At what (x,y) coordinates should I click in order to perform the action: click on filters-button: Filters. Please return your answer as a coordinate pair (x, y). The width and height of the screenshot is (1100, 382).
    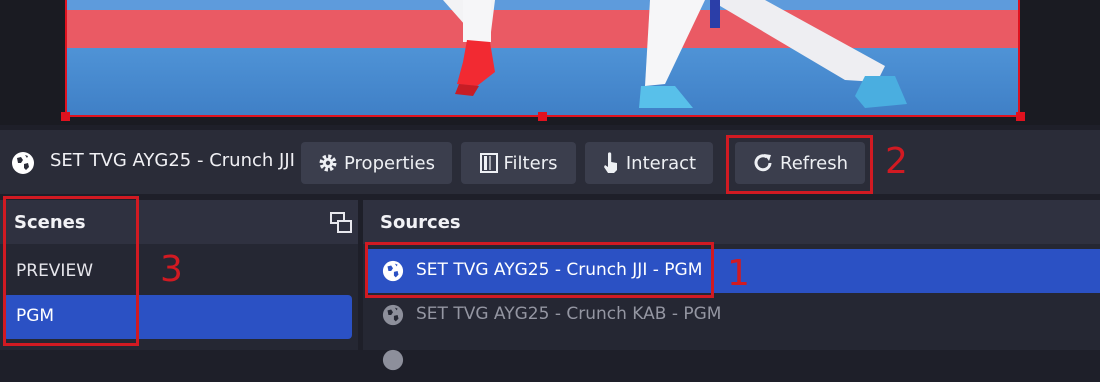
    Looking at the image, I should click on (518, 163).